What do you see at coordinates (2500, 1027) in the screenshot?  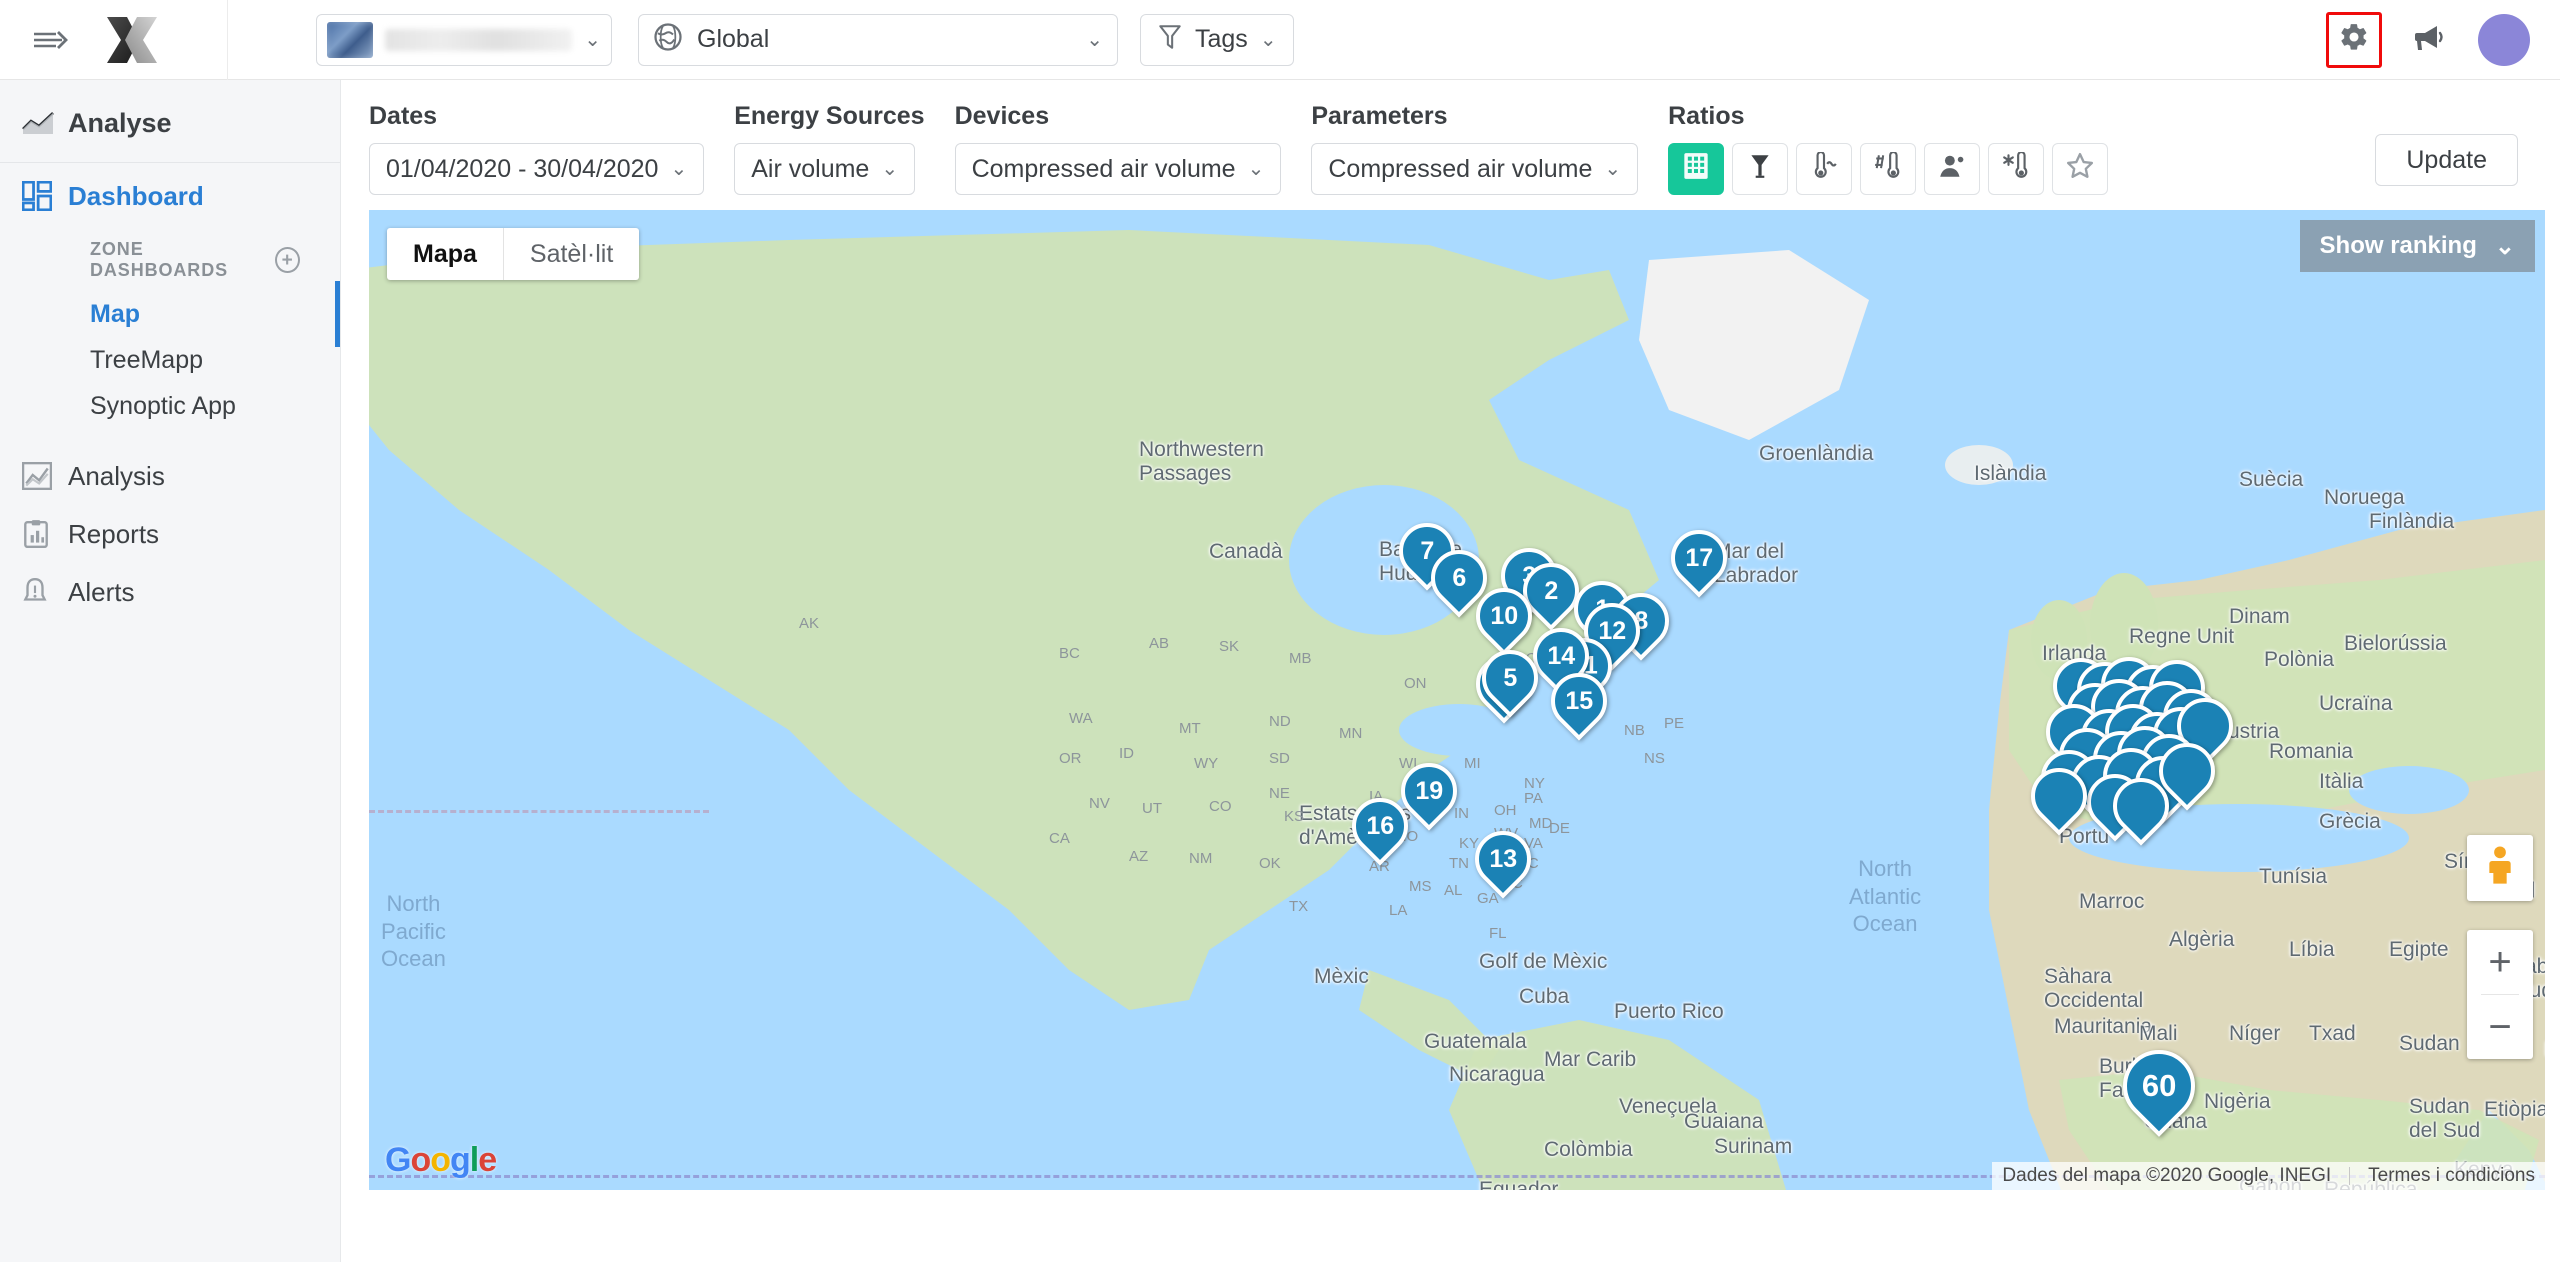 I see `zoom-out-button: −` at bounding box center [2500, 1027].